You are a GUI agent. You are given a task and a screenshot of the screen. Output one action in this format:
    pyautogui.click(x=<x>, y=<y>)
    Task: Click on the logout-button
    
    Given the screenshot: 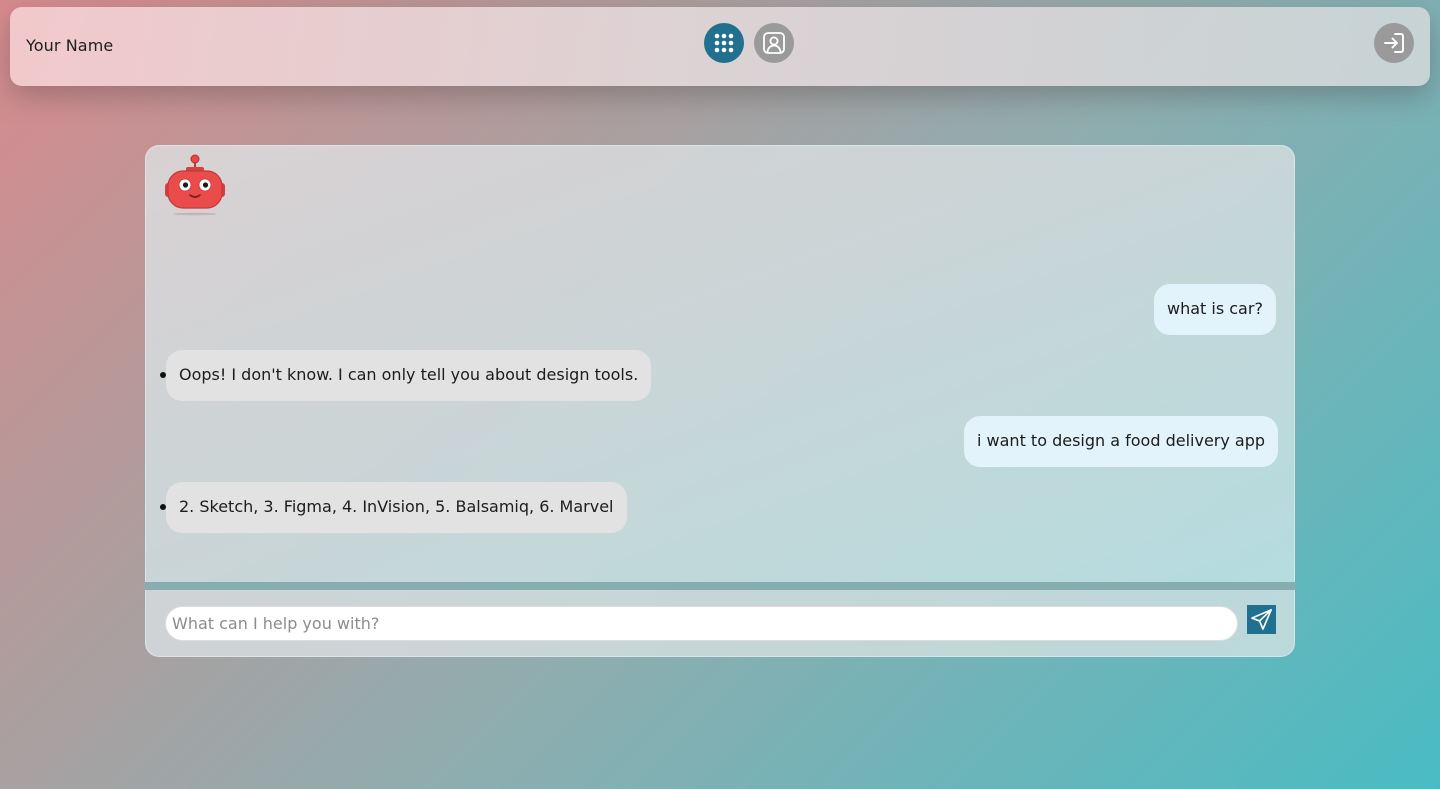 What is the action you would take?
    pyautogui.click(x=1394, y=43)
    